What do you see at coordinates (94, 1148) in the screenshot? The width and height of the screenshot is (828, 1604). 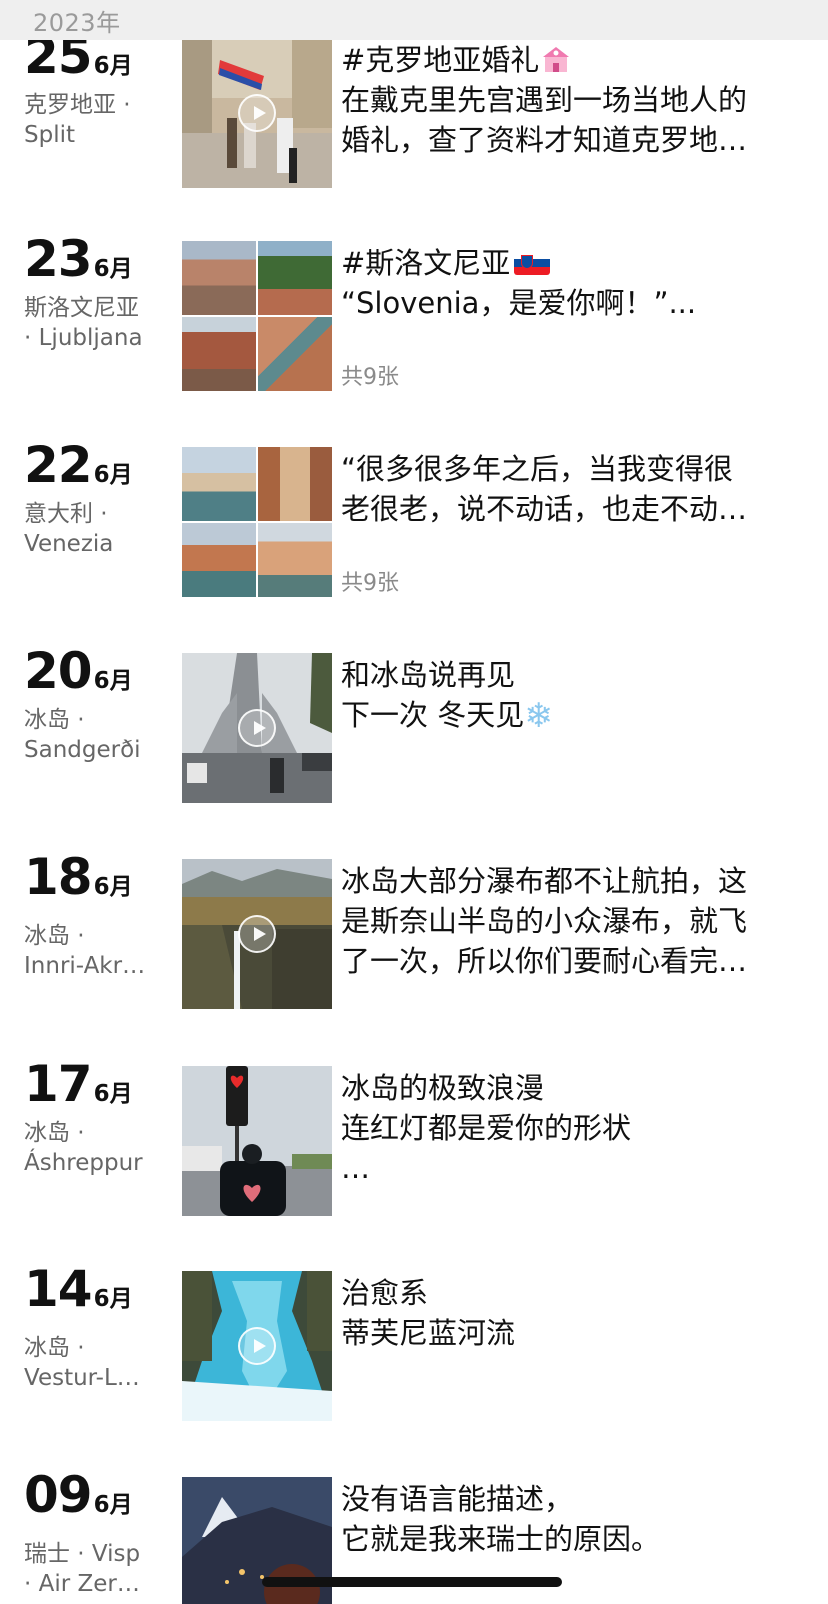 I see `post-location: 冰岛 · Áshreppur` at bounding box center [94, 1148].